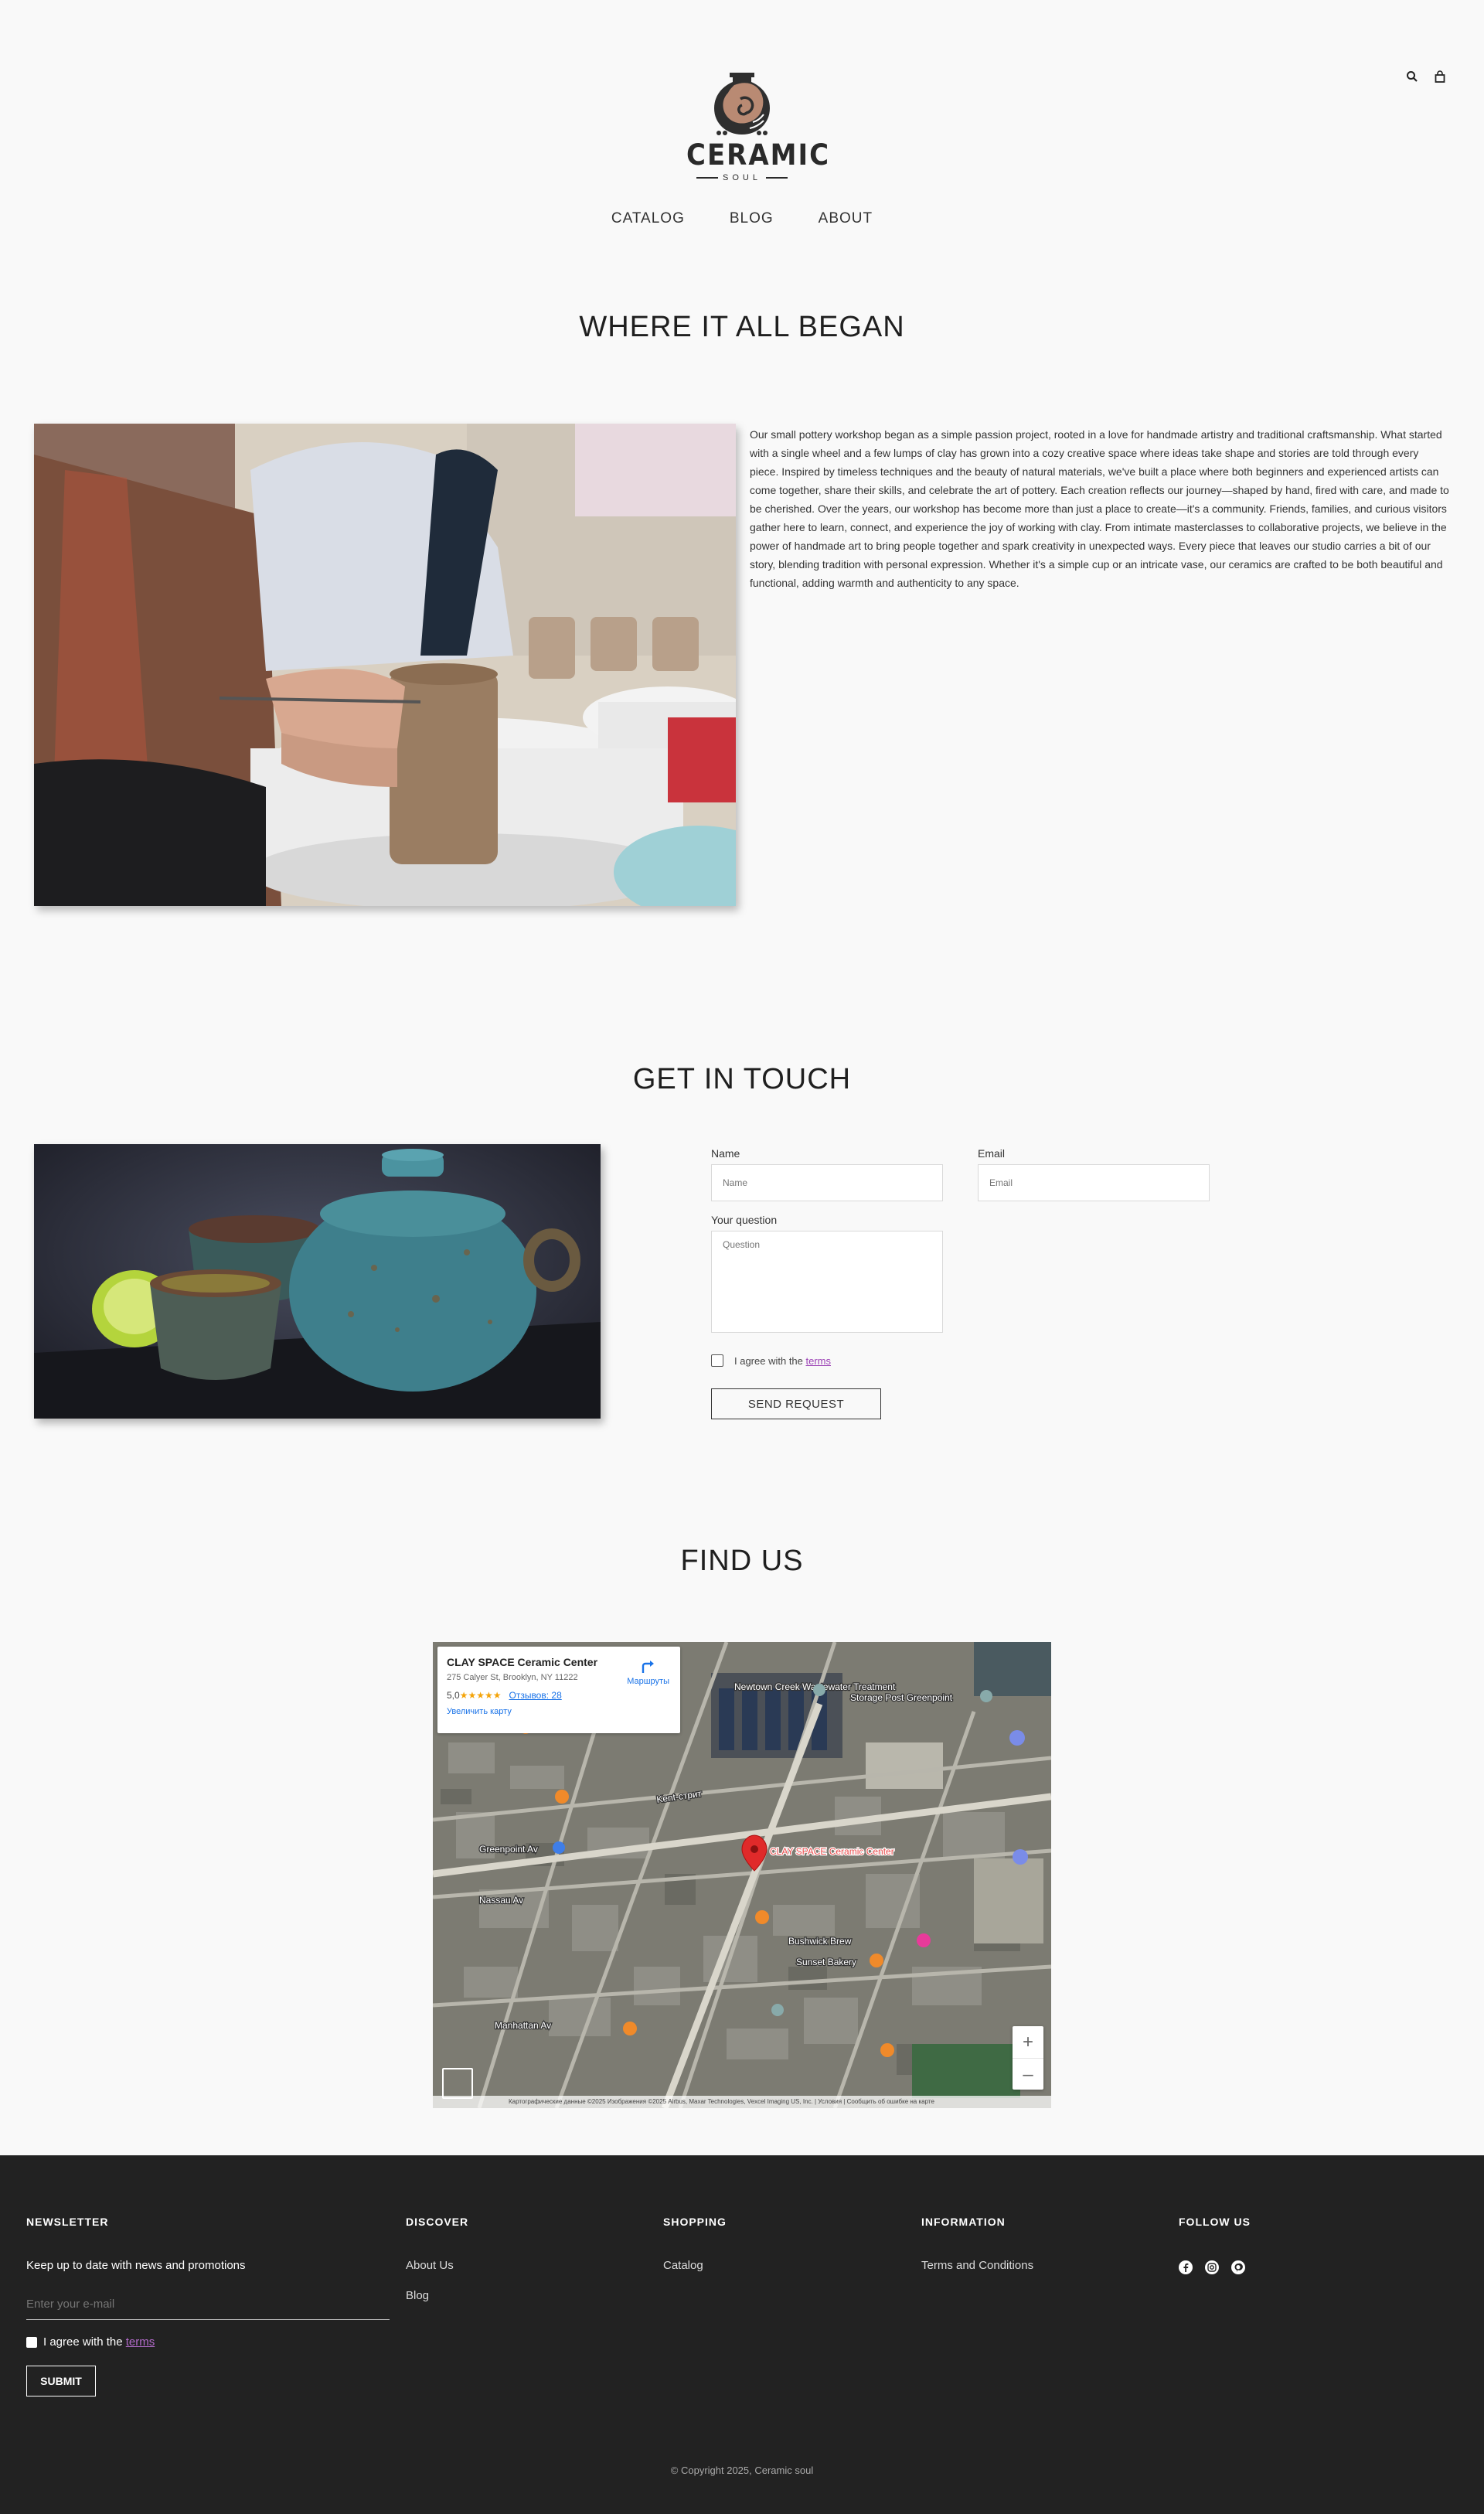  I want to click on social-links, so click(1215, 2267).